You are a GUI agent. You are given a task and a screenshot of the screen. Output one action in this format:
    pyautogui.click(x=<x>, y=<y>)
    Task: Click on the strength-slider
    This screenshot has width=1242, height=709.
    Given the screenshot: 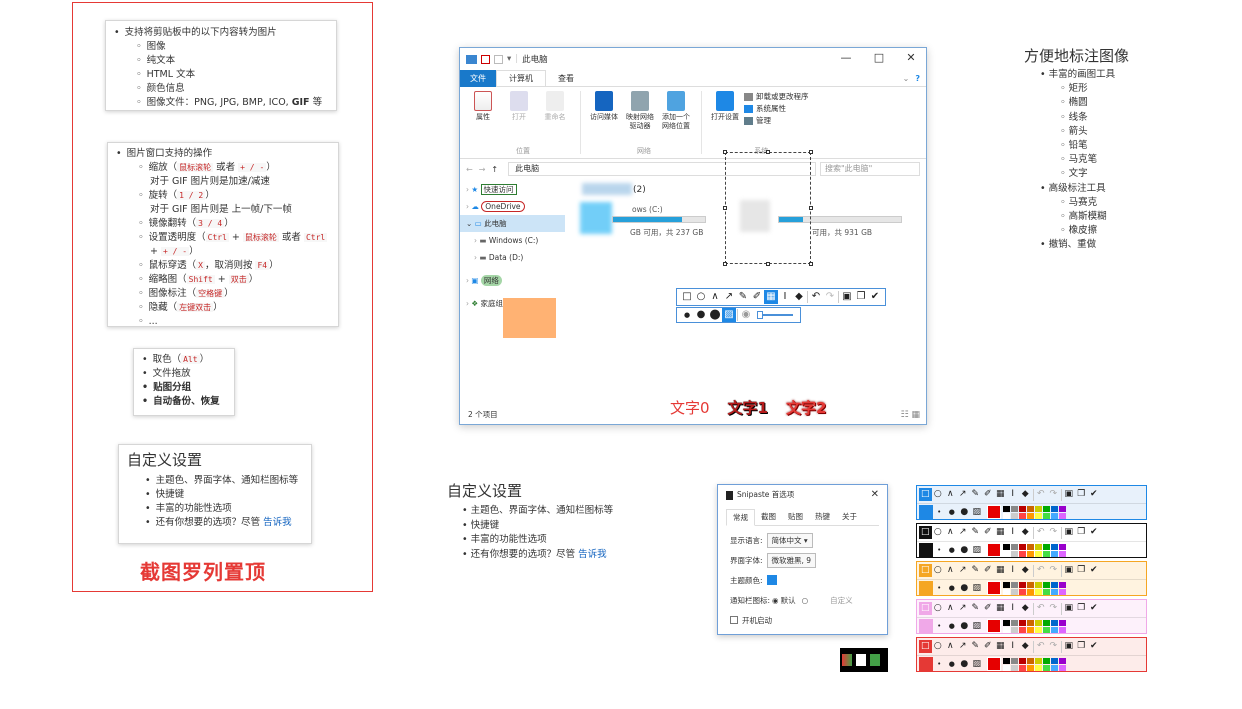 What is the action you would take?
    pyautogui.click(x=775, y=315)
    